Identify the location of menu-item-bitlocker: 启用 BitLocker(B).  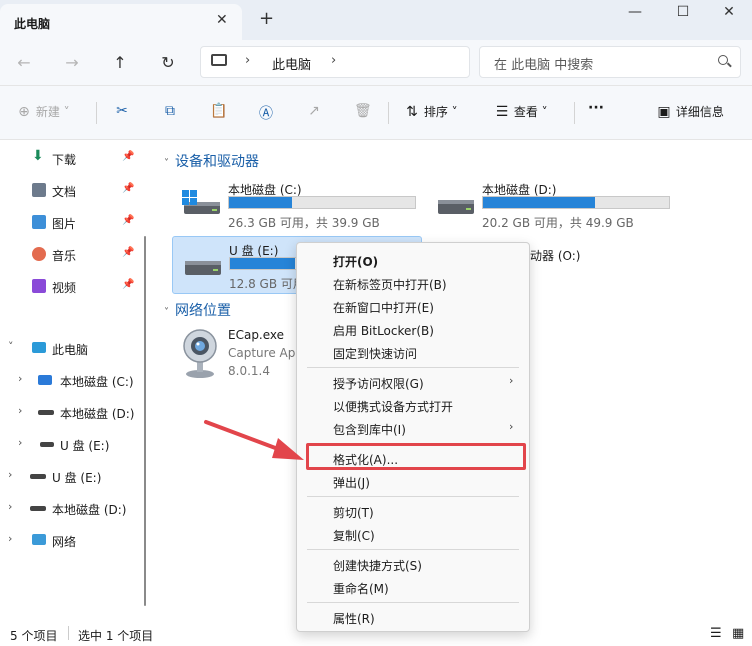
(413, 329).